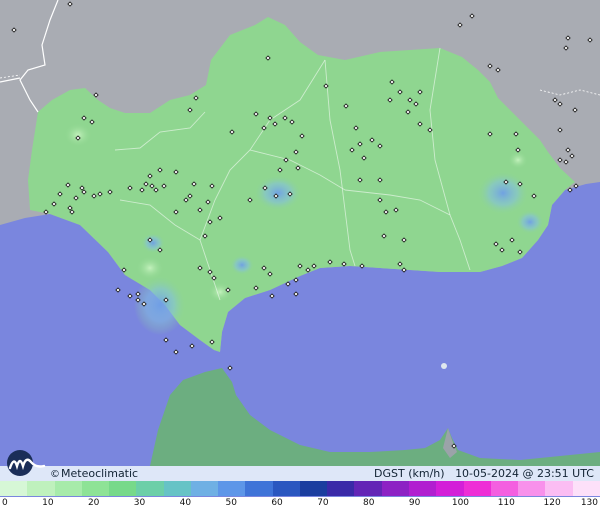  I want to click on scale-label: 120, so click(552, 503).